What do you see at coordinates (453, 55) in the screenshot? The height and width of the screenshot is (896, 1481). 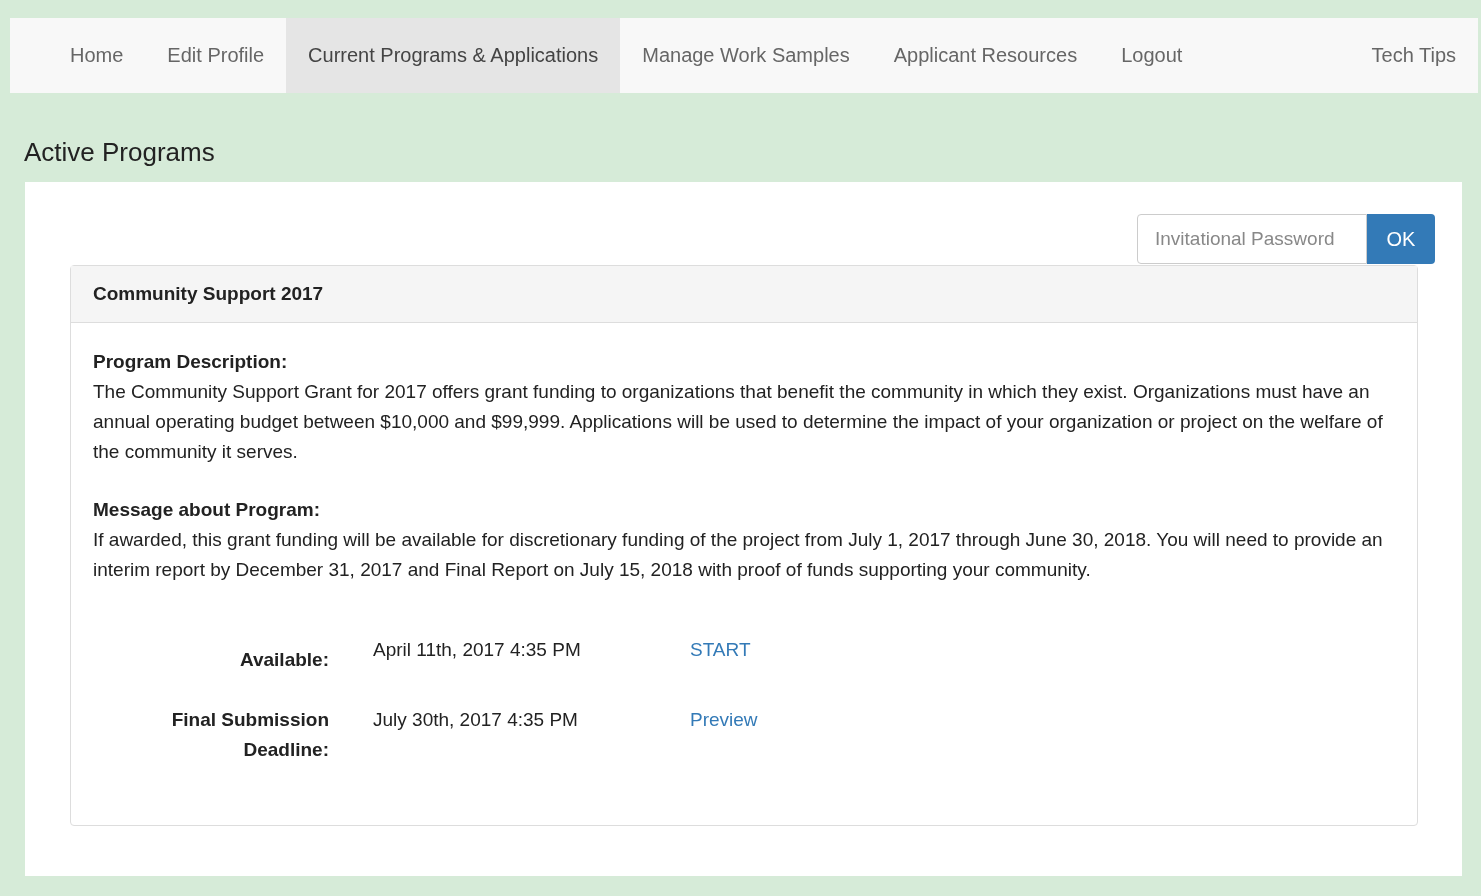 I see `nav-tab: Current Programs & Applications` at bounding box center [453, 55].